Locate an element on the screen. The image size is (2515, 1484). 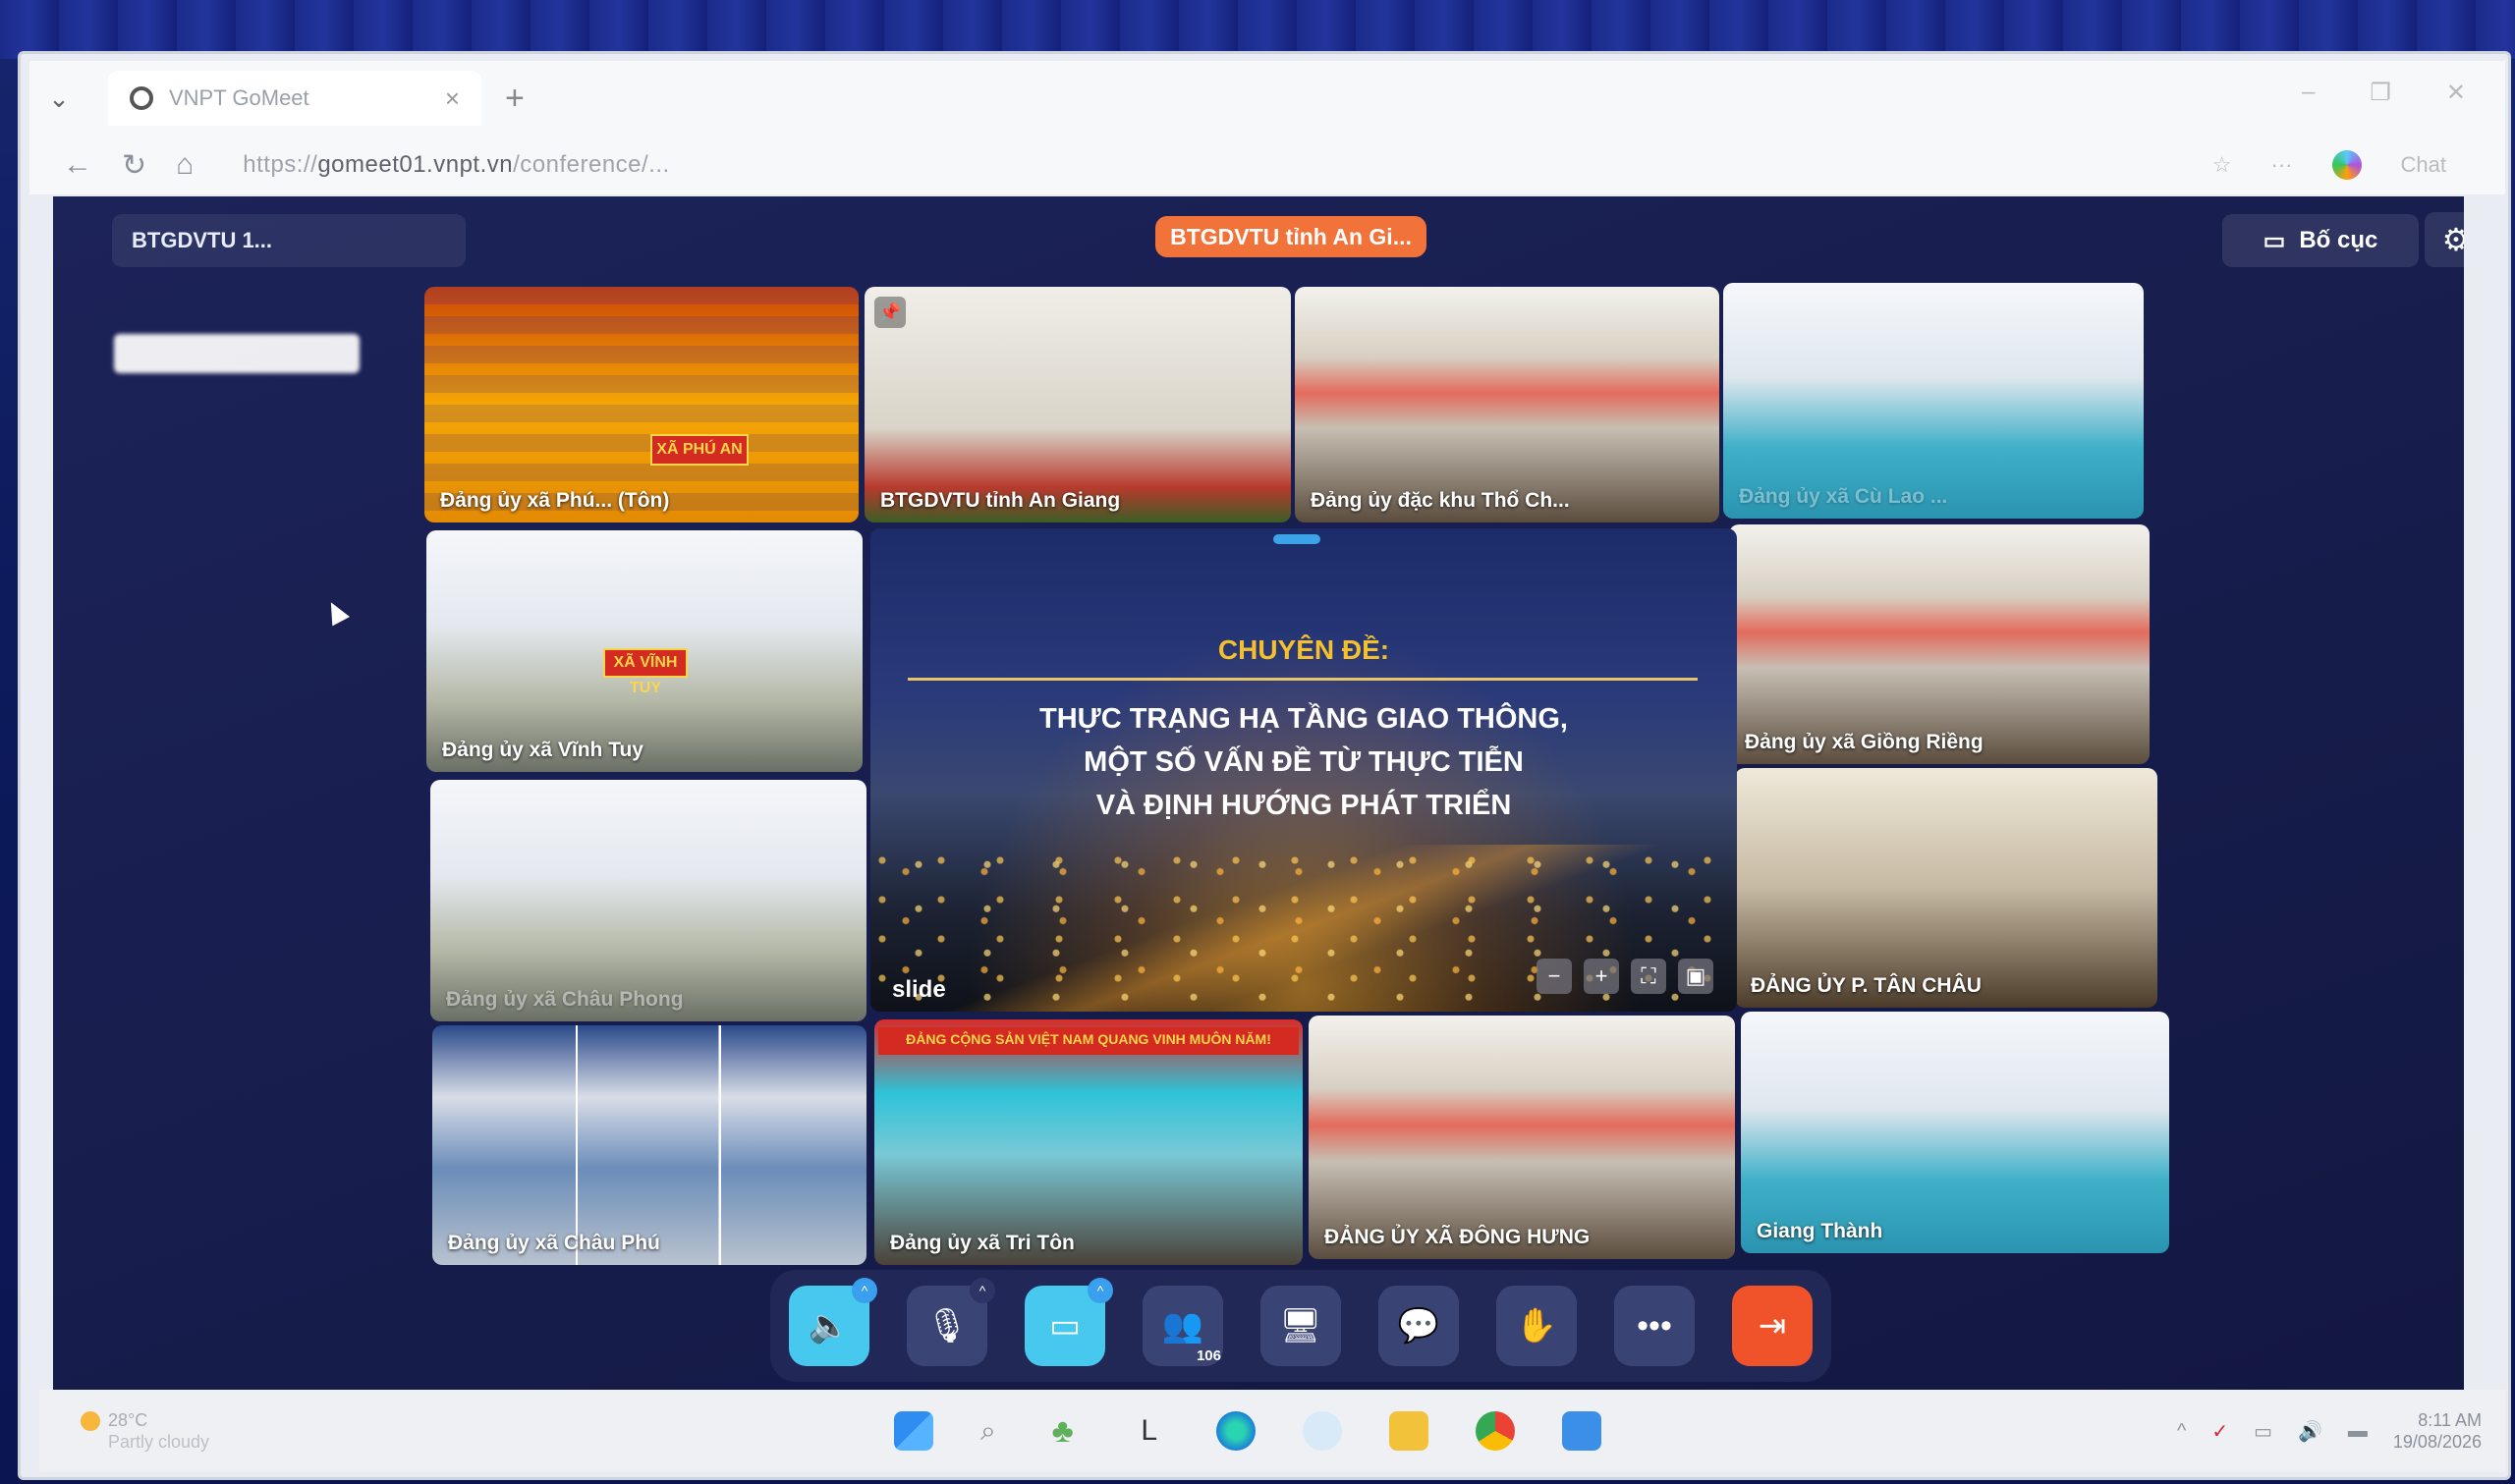
more-icon: ··· is located at coordinates (2282, 165).